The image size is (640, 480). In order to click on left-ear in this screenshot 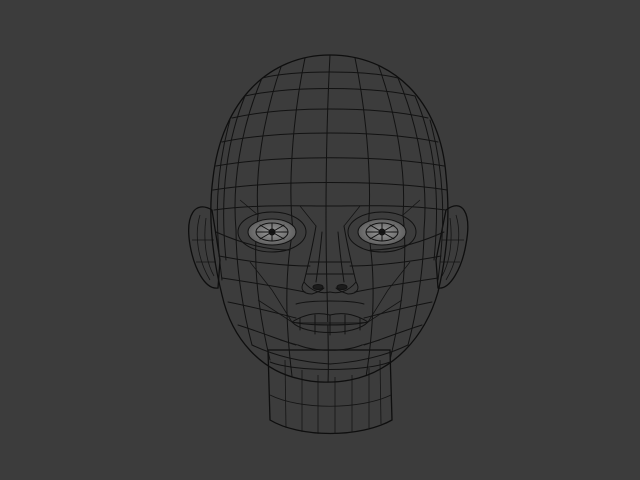, I will do `click(204, 247)`.